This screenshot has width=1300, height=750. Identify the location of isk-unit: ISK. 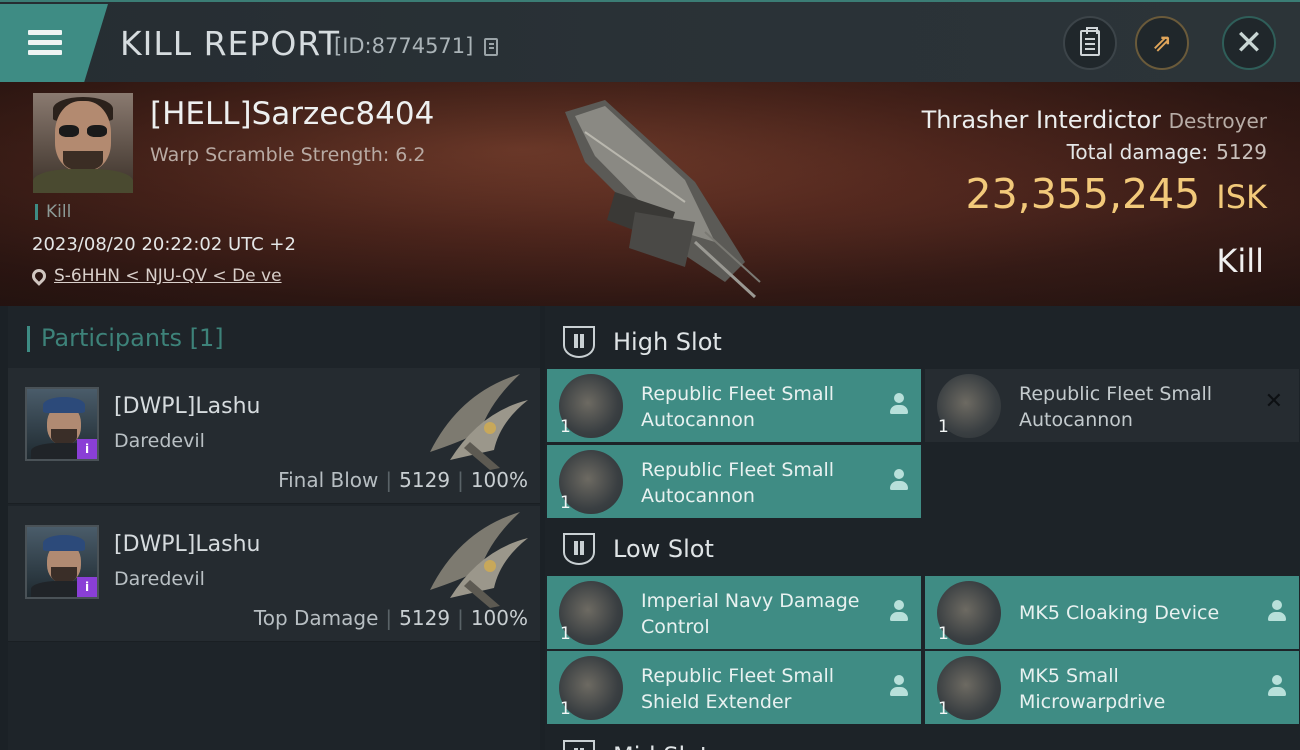
(1241, 197).